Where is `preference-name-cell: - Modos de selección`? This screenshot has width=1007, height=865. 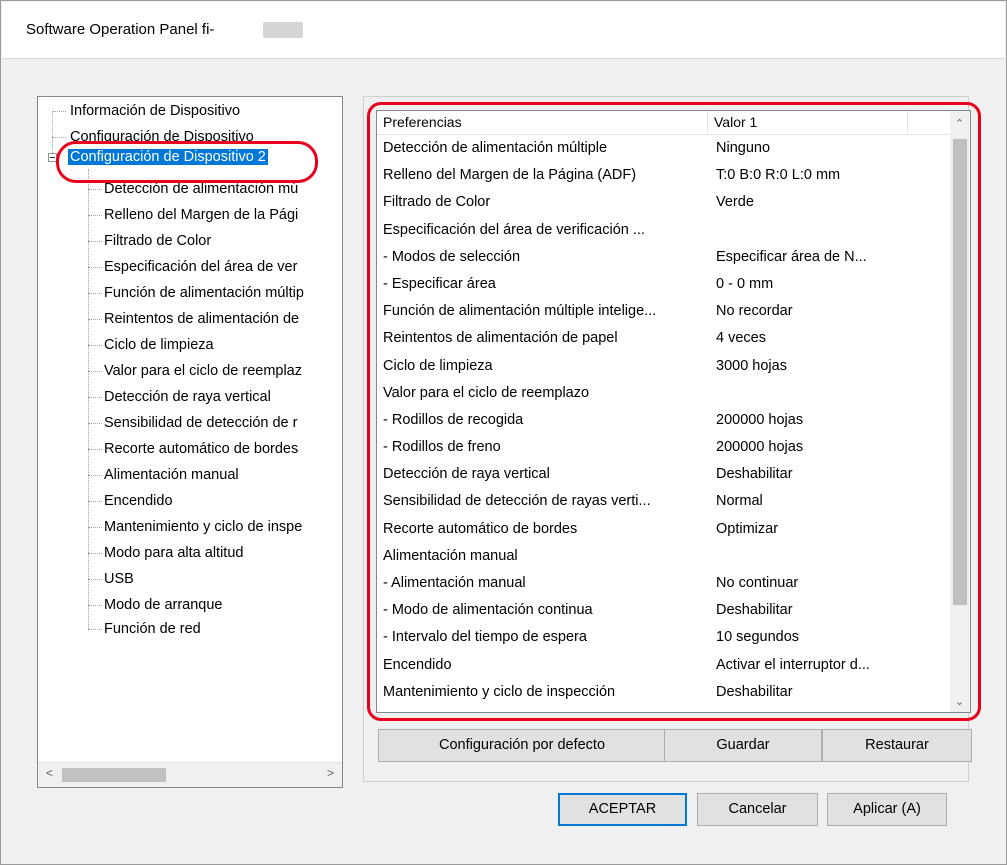
preference-name-cell: - Modos de selección is located at coordinates (452, 256).